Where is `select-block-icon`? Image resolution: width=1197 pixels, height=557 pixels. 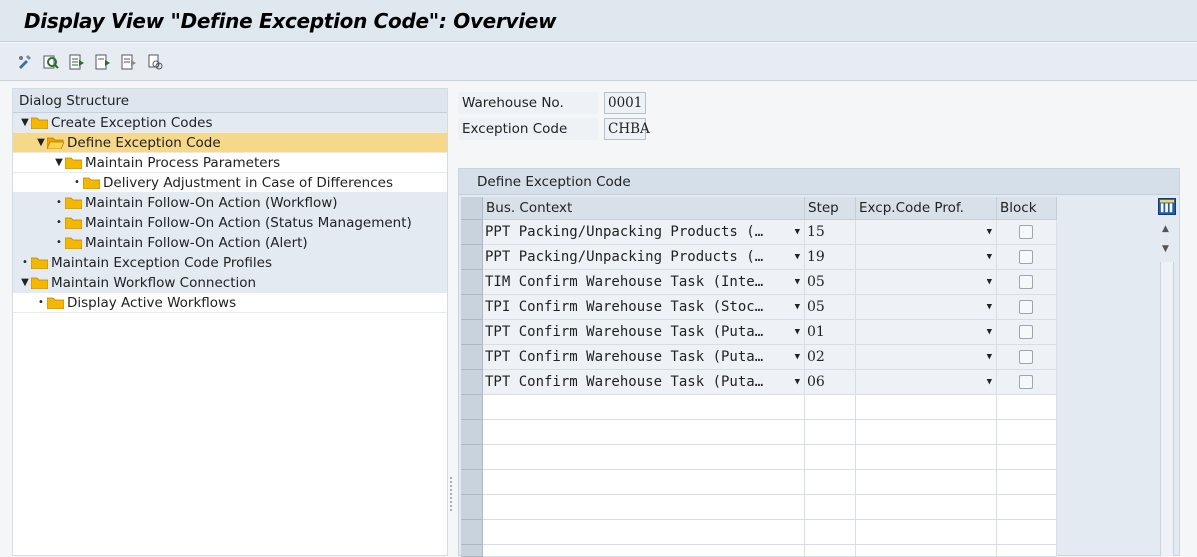 select-block-icon is located at coordinates (103, 62).